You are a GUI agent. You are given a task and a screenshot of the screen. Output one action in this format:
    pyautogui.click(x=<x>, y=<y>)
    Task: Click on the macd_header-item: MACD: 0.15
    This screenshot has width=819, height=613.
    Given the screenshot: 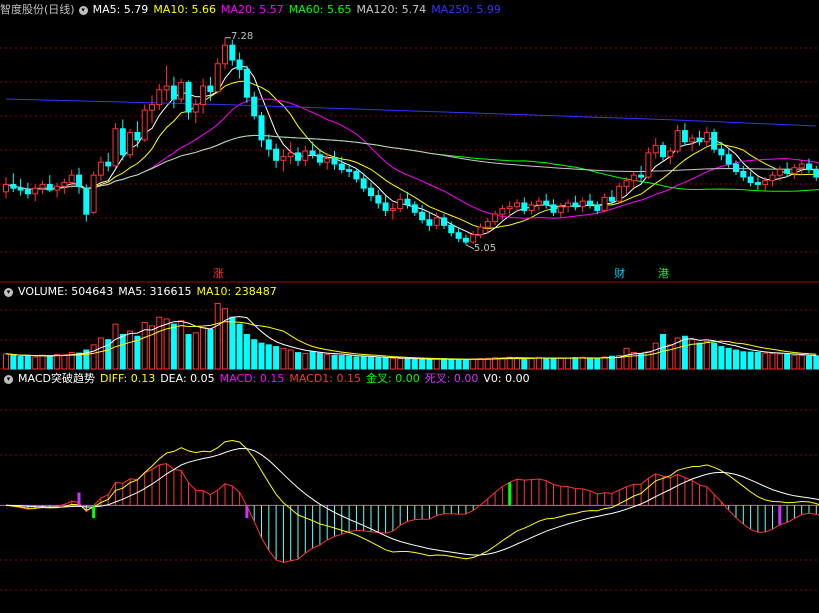 What is the action you would take?
    pyautogui.click(x=252, y=378)
    